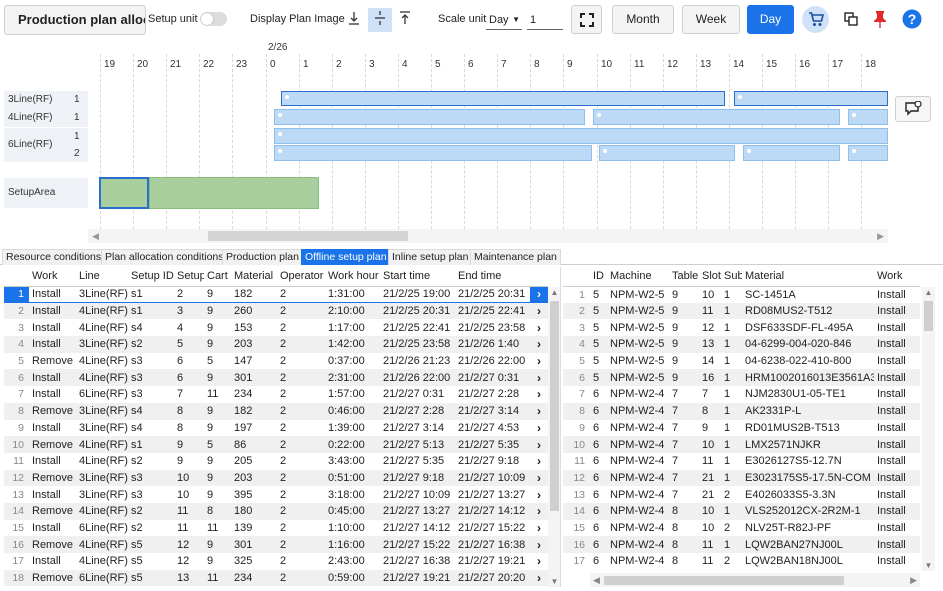  I want to click on copy-button, so click(850, 19).